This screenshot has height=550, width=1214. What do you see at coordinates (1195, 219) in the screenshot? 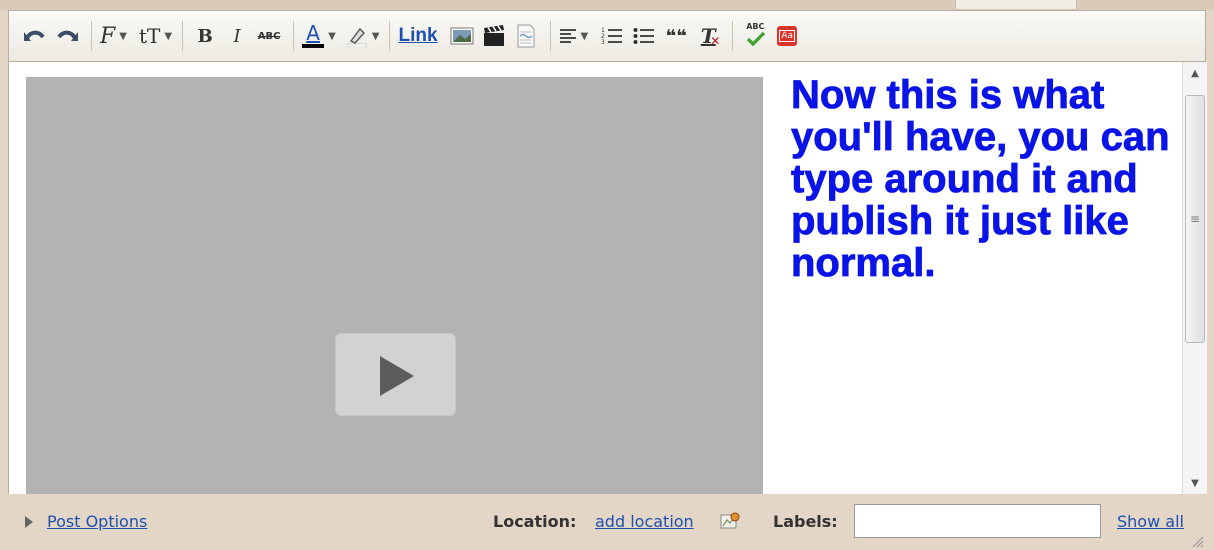
I see `scrollbar-thumb: ≡` at bounding box center [1195, 219].